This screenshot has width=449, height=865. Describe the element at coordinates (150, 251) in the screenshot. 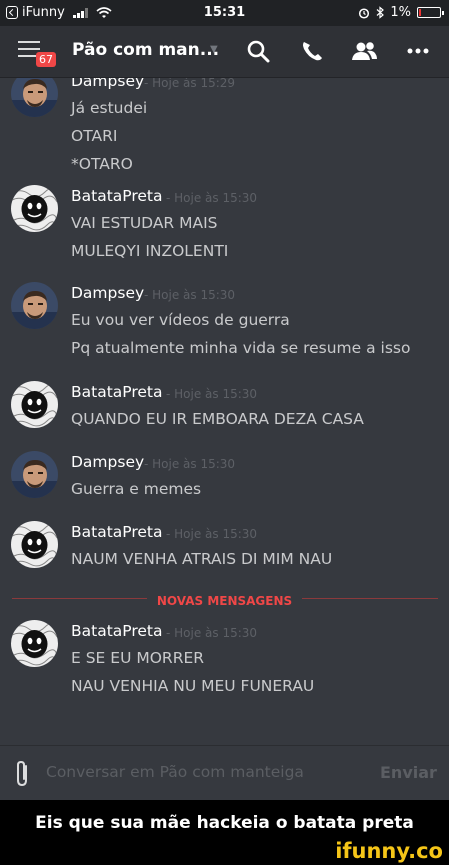

I see `message-text: MULEQYI INZOLENTI` at that location.